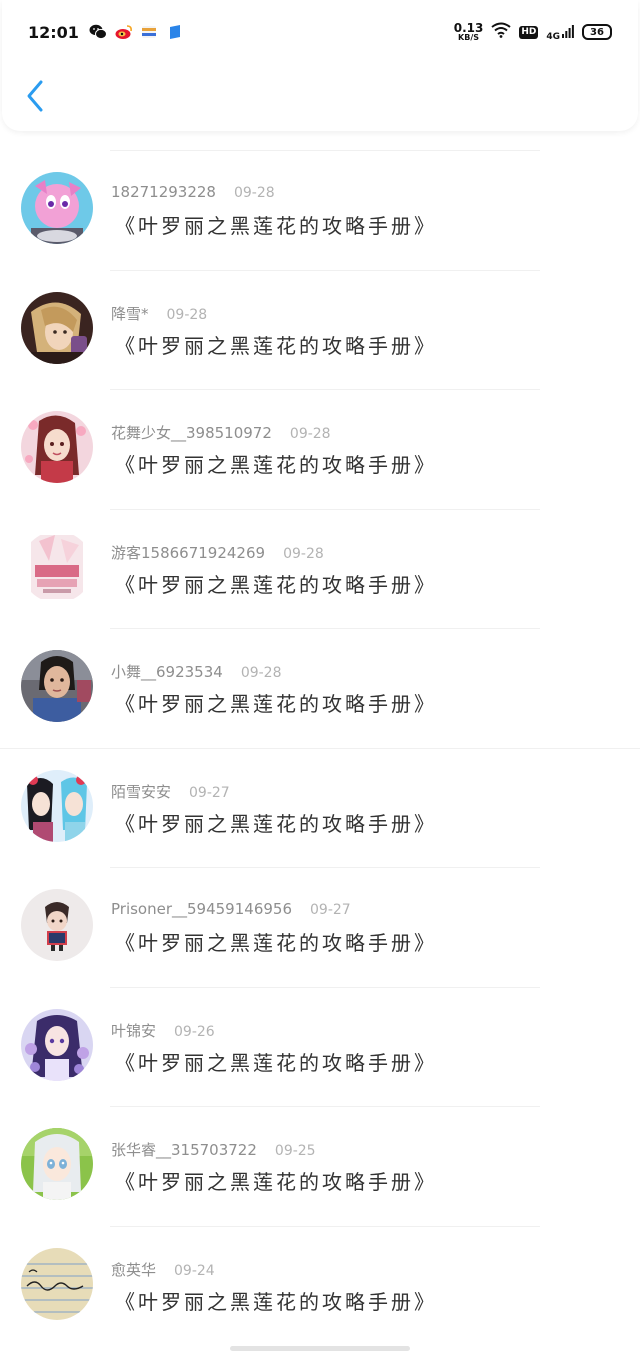 This screenshot has height=1351, width=640. Describe the element at coordinates (188, 552) in the screenshot. I see `user-name: 游客1586671924269` at that location.